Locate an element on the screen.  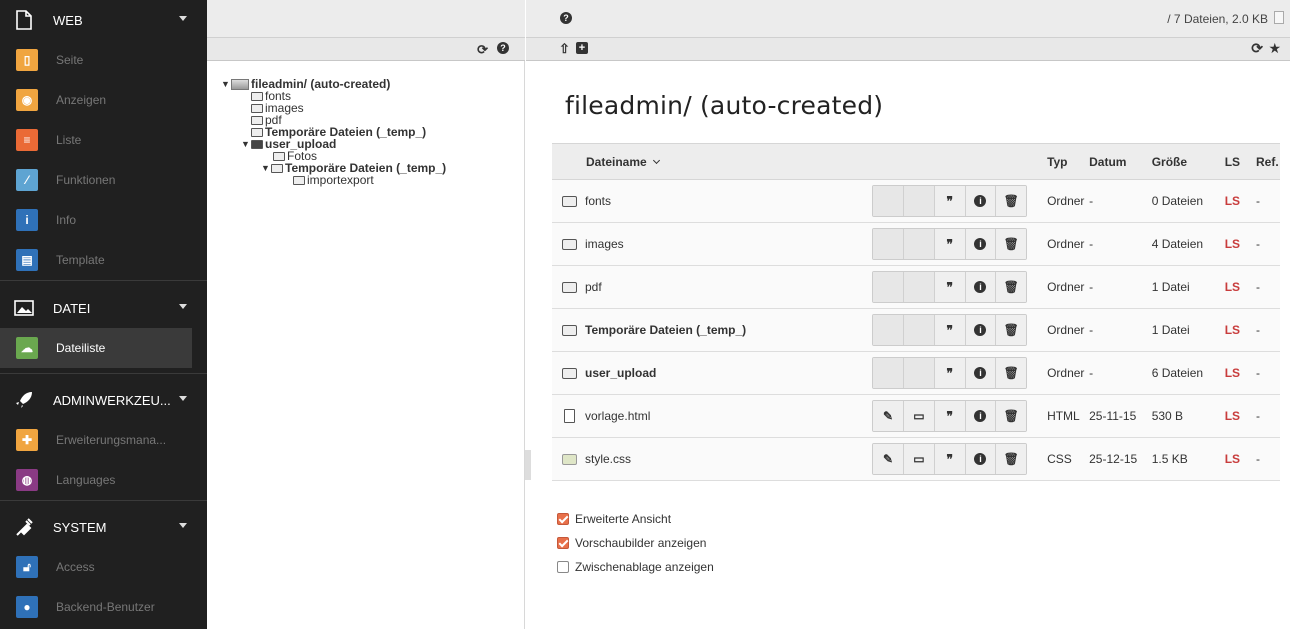
cell-name: Temporäre Dateien (_temp_) is located at coordinates (712, 330).